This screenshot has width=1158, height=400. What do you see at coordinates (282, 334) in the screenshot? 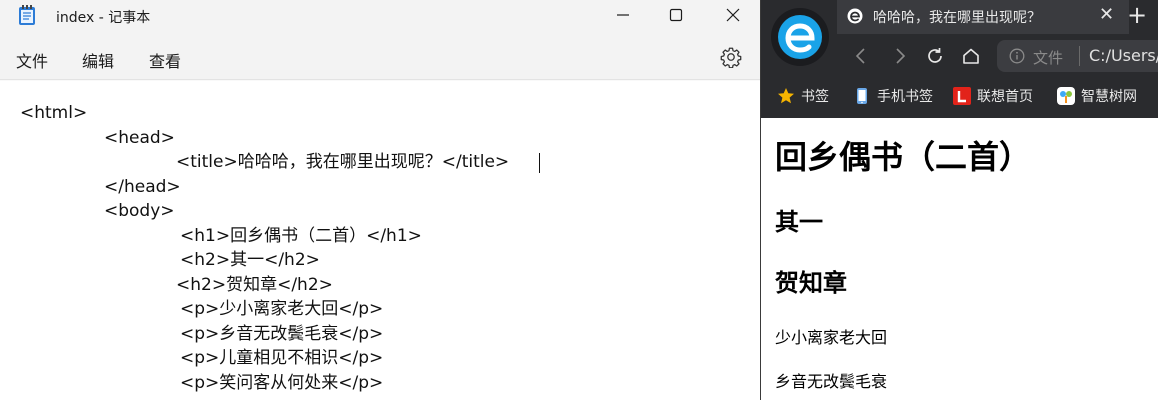
I see `code-line: <p>乡音无改鬓毛衰</p>` at bounding box center [282, 334].